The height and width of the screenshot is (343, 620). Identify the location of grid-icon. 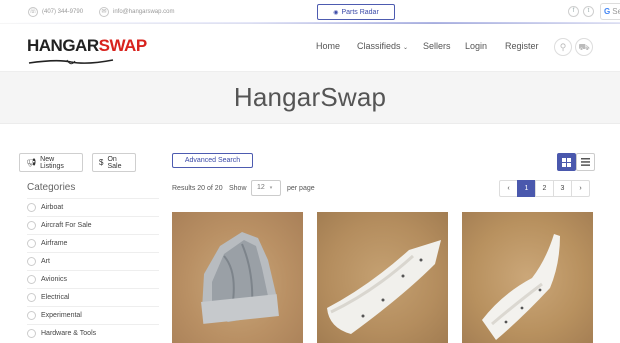
(566, 162).